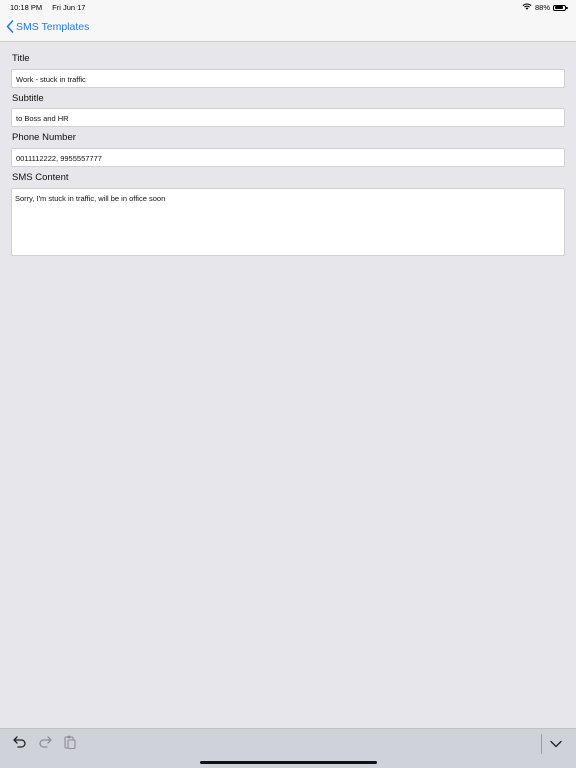 The image size is (576, 768). I want to click on undo-button, so click(20, 744).